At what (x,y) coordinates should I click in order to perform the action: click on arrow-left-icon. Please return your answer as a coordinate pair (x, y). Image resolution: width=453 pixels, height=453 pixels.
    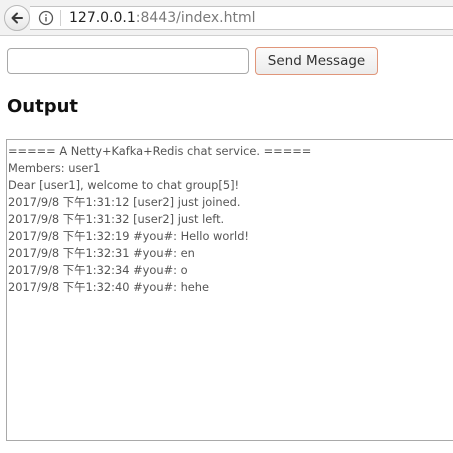
    Looking at the image, I should click on (17, 18).